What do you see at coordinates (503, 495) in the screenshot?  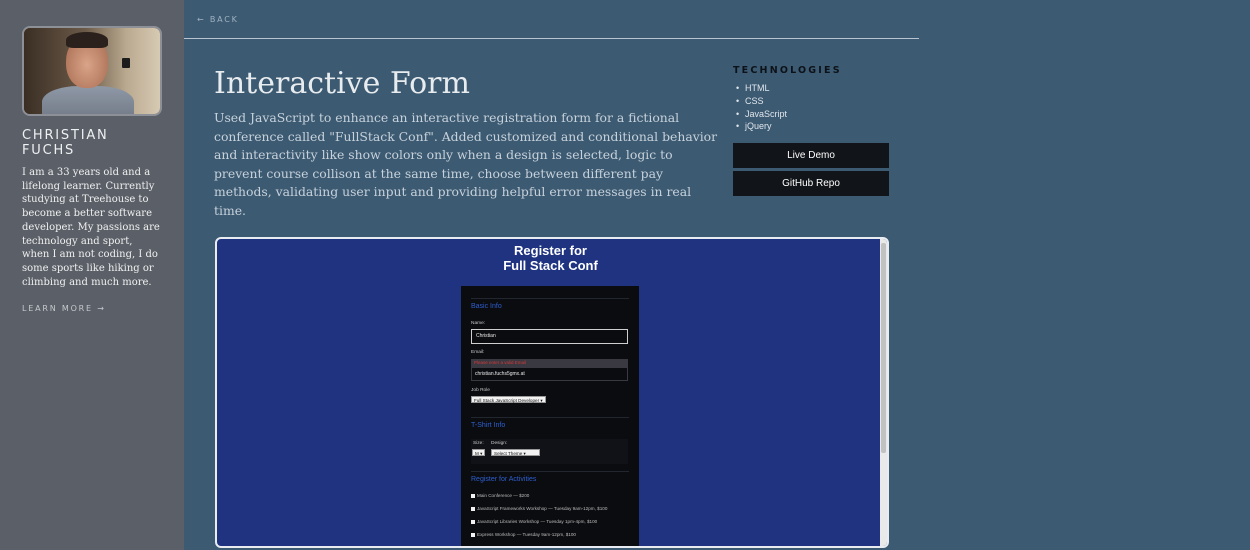 I see `activity-label: Main Conference — $200` at bounding box center [503, 495].